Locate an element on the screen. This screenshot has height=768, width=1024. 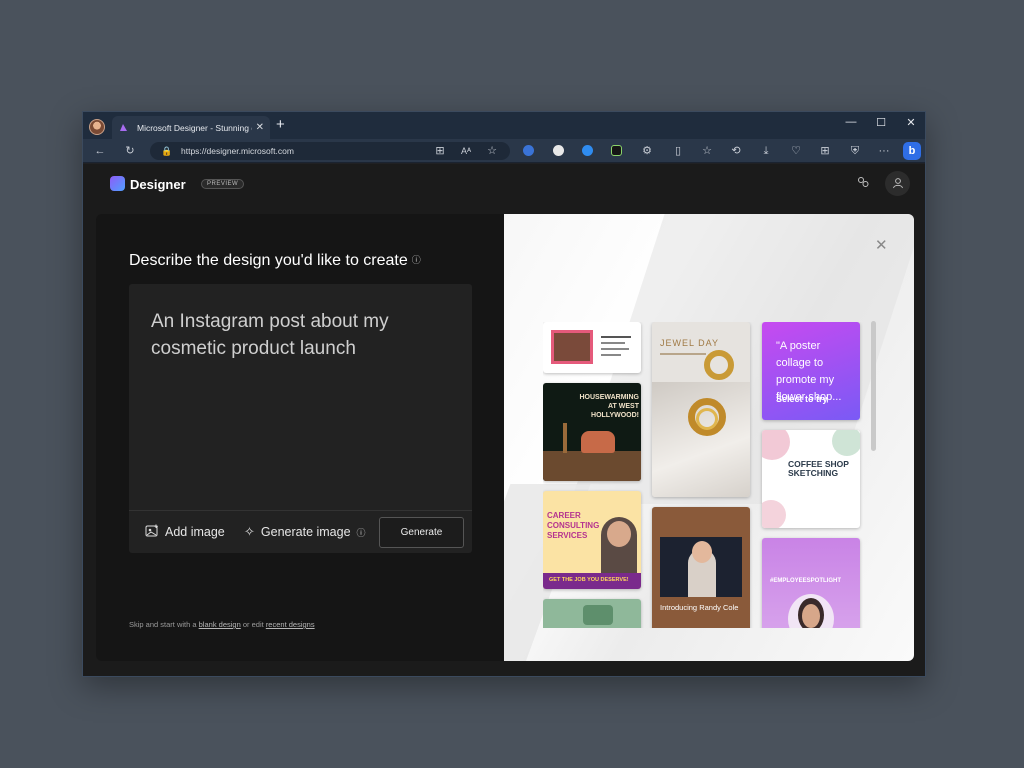
extensions-icon: ⛨ is located at coordinates (855, 151).